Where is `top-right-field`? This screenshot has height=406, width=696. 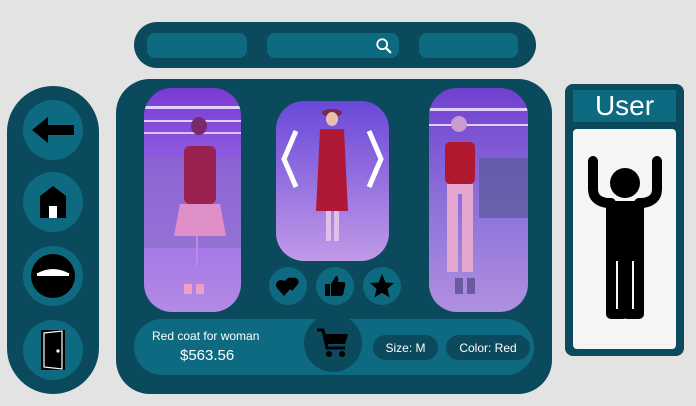
top-right-field is located at coordinates (468, 45).